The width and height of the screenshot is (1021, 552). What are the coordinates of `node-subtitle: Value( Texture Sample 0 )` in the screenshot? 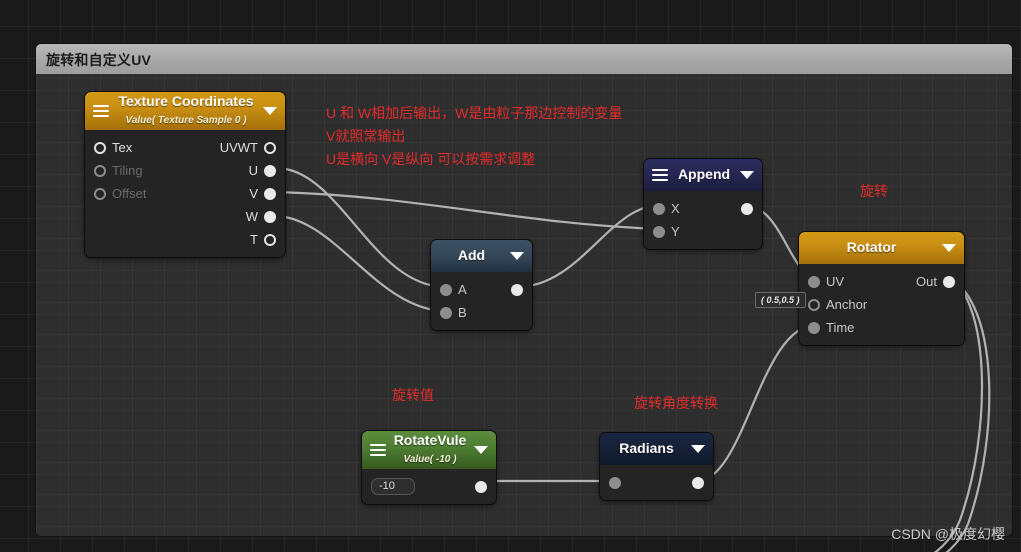 It's located at (186, 120).